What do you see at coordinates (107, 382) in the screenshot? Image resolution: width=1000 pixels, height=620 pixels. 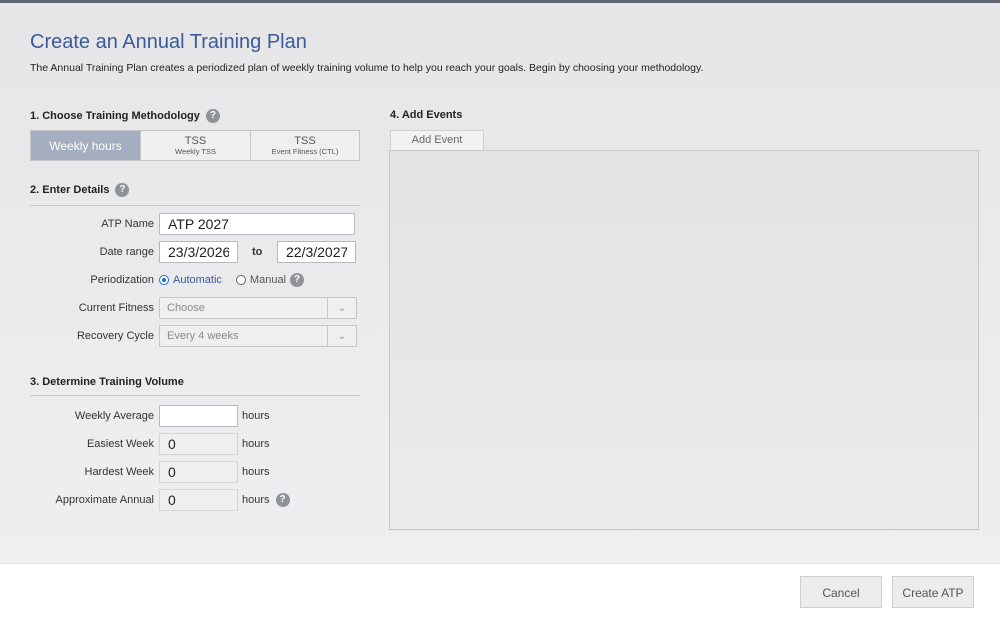 I see `volume-heading: 3. Determine Training Volume` at bounding box center [107, 382].